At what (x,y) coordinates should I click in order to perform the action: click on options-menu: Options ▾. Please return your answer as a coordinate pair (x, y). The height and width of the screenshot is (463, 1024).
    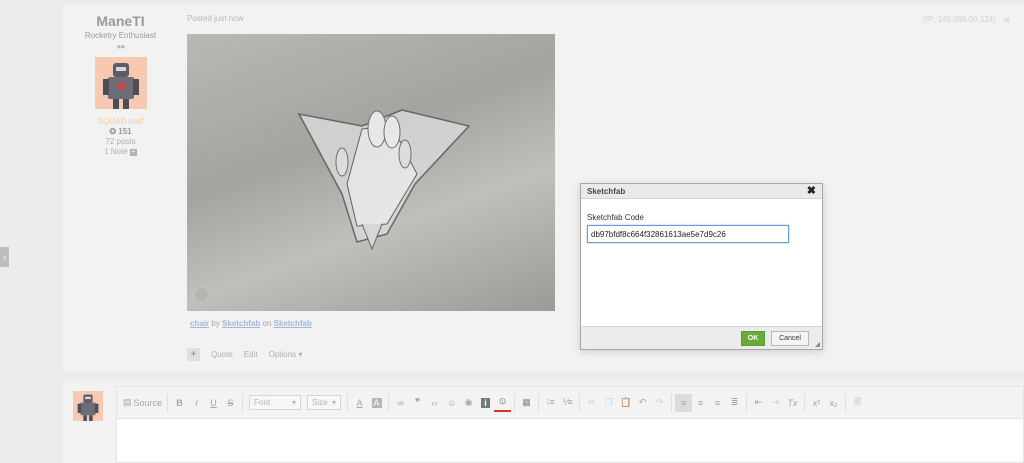
    Looking at the image, I should click on (286, 354).